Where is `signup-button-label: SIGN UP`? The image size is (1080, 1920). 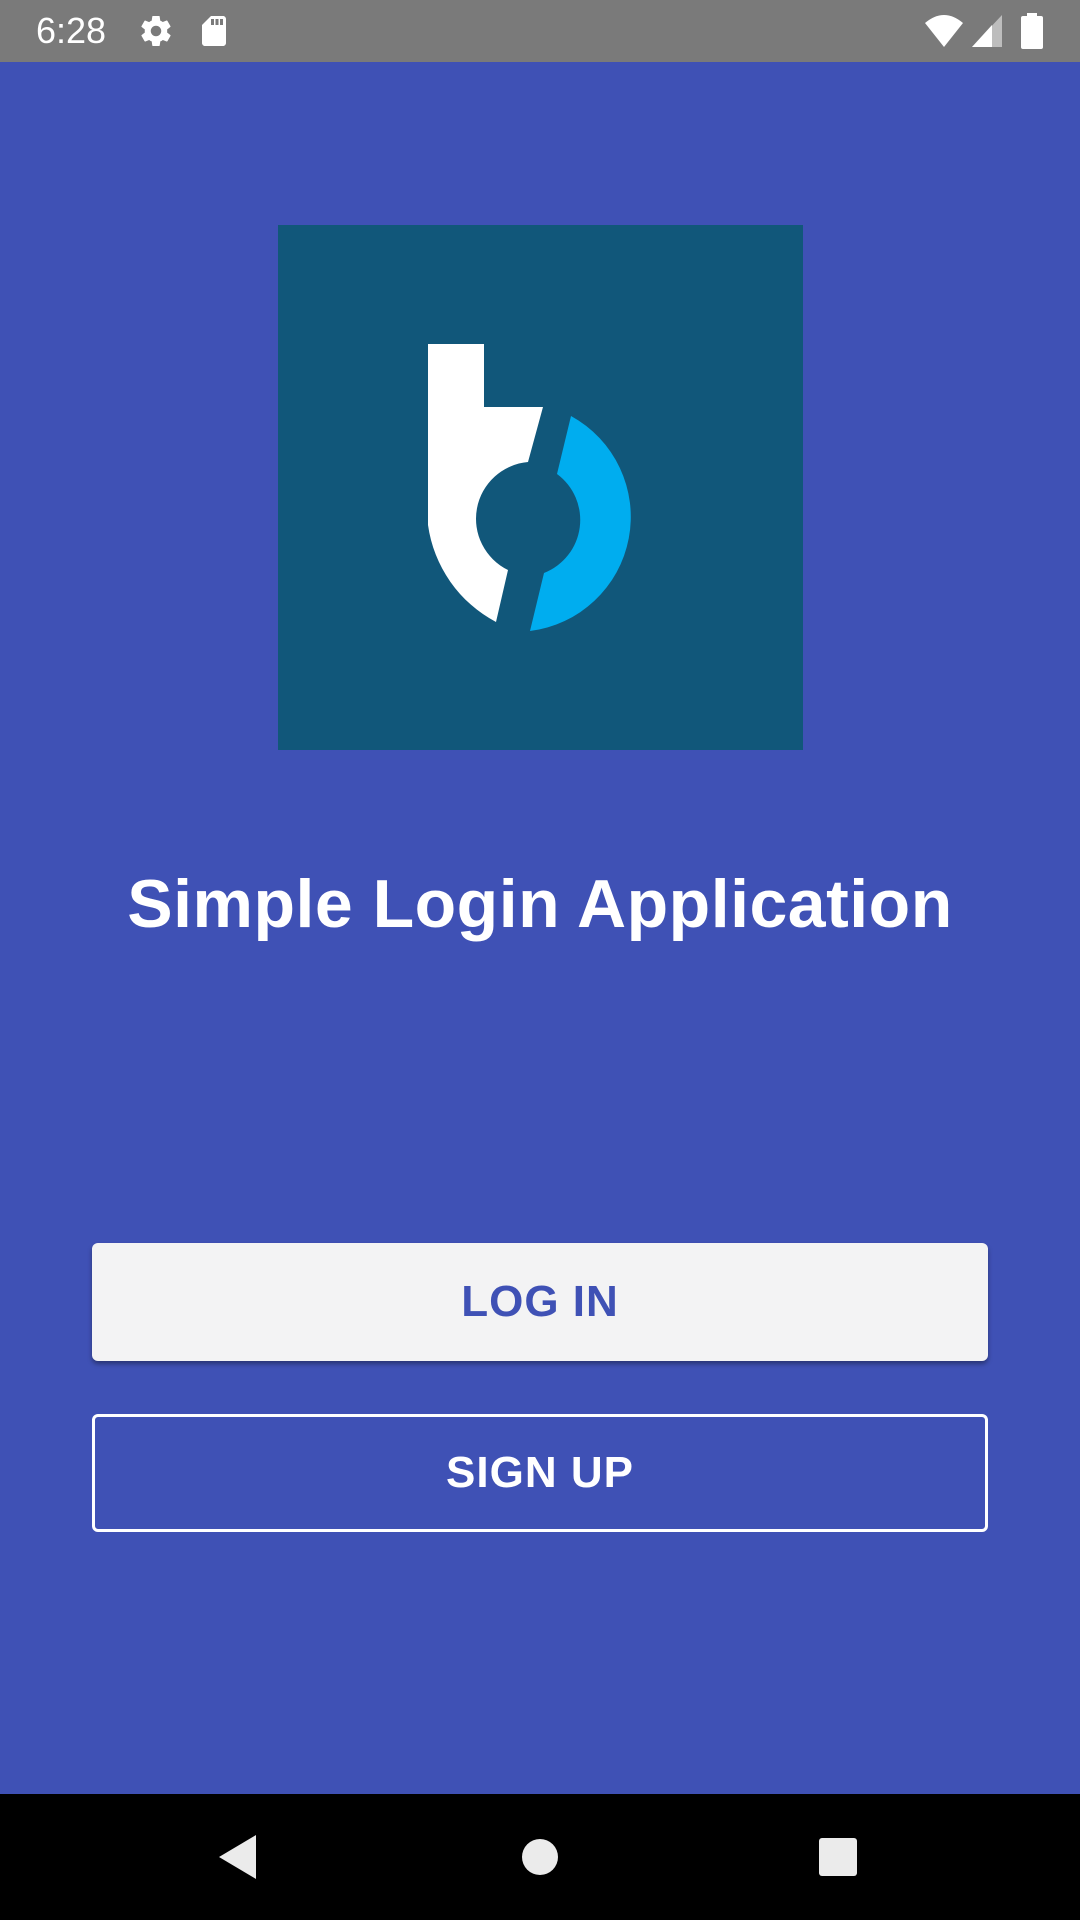 signup-button-label: SIGN UP is located at coordinates (540, 1472).